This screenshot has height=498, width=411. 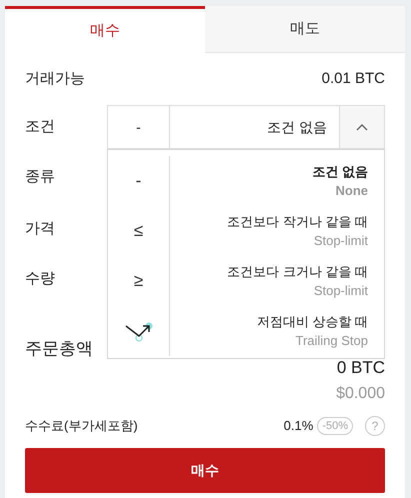 I want to click on option-title: 조건 없음, so click(x=340, y=171).